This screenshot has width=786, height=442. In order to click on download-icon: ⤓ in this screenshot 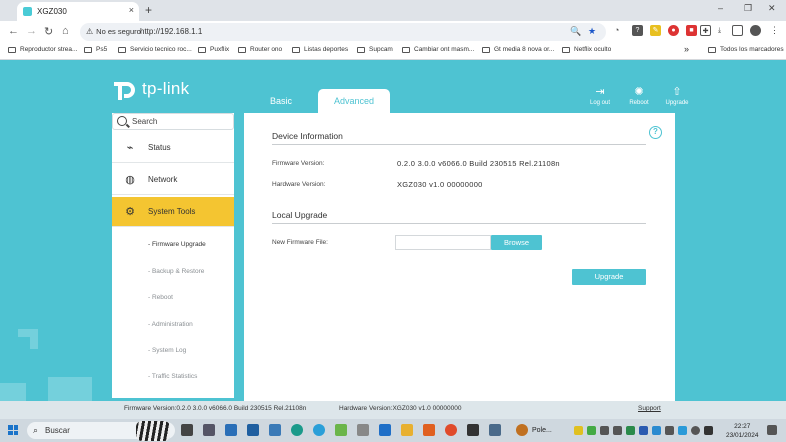, I will do `click(719, 30)`.